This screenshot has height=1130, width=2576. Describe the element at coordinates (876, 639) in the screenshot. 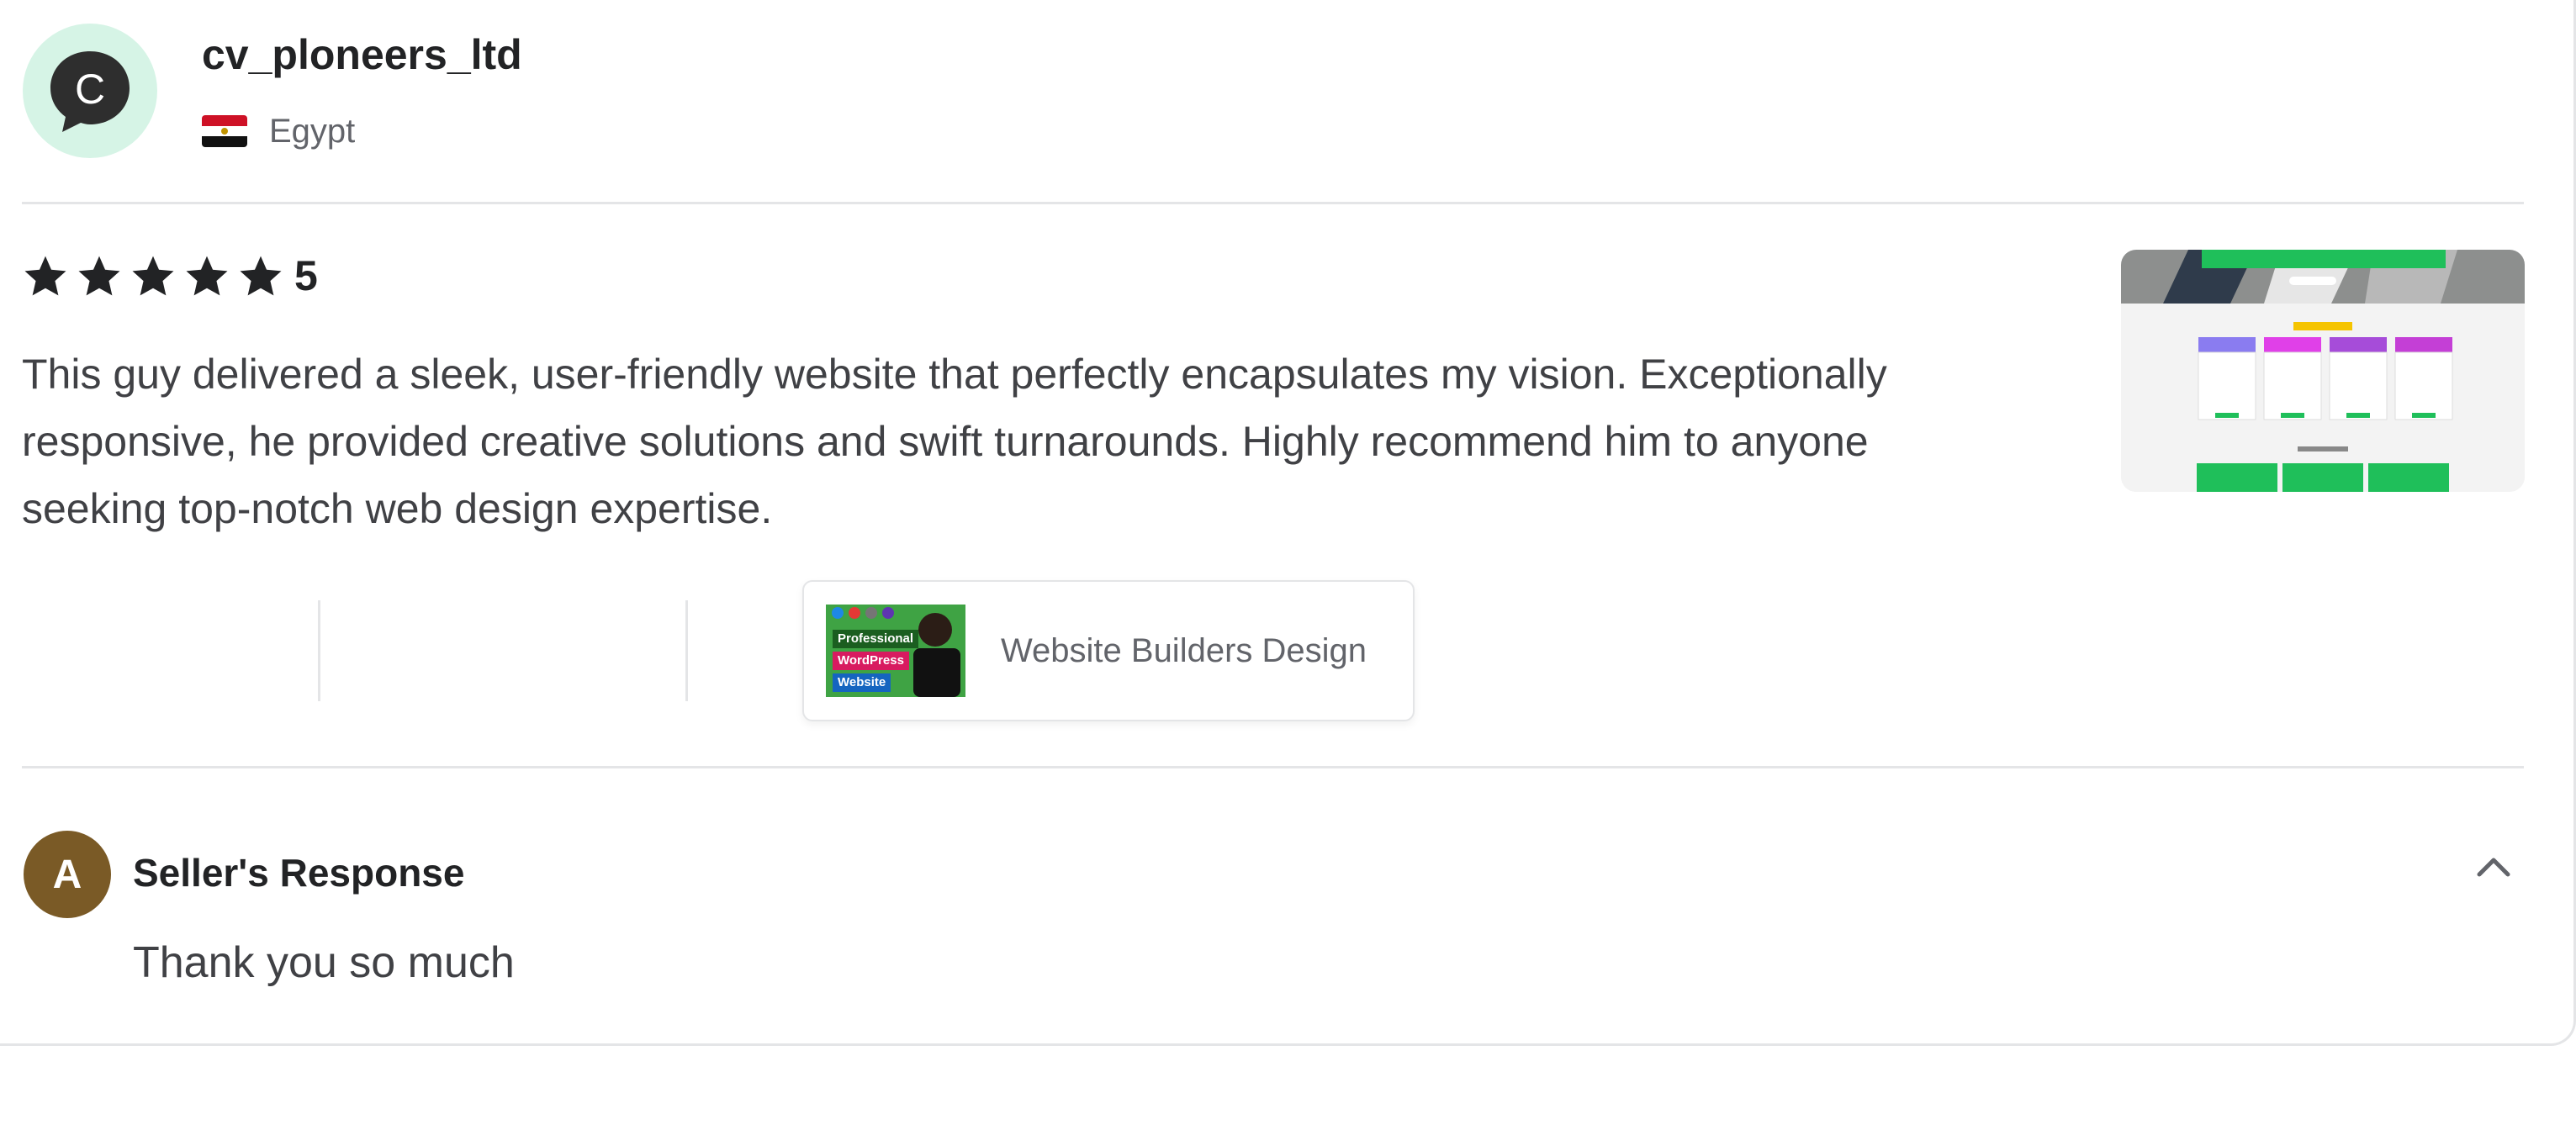

I see `gig-thumb-line: Professional` at that location.